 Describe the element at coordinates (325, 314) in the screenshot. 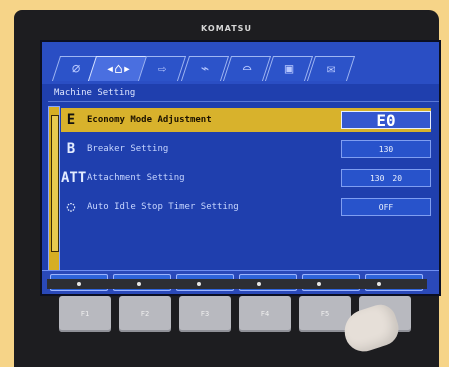

I see `f5-button: F5` at that location.